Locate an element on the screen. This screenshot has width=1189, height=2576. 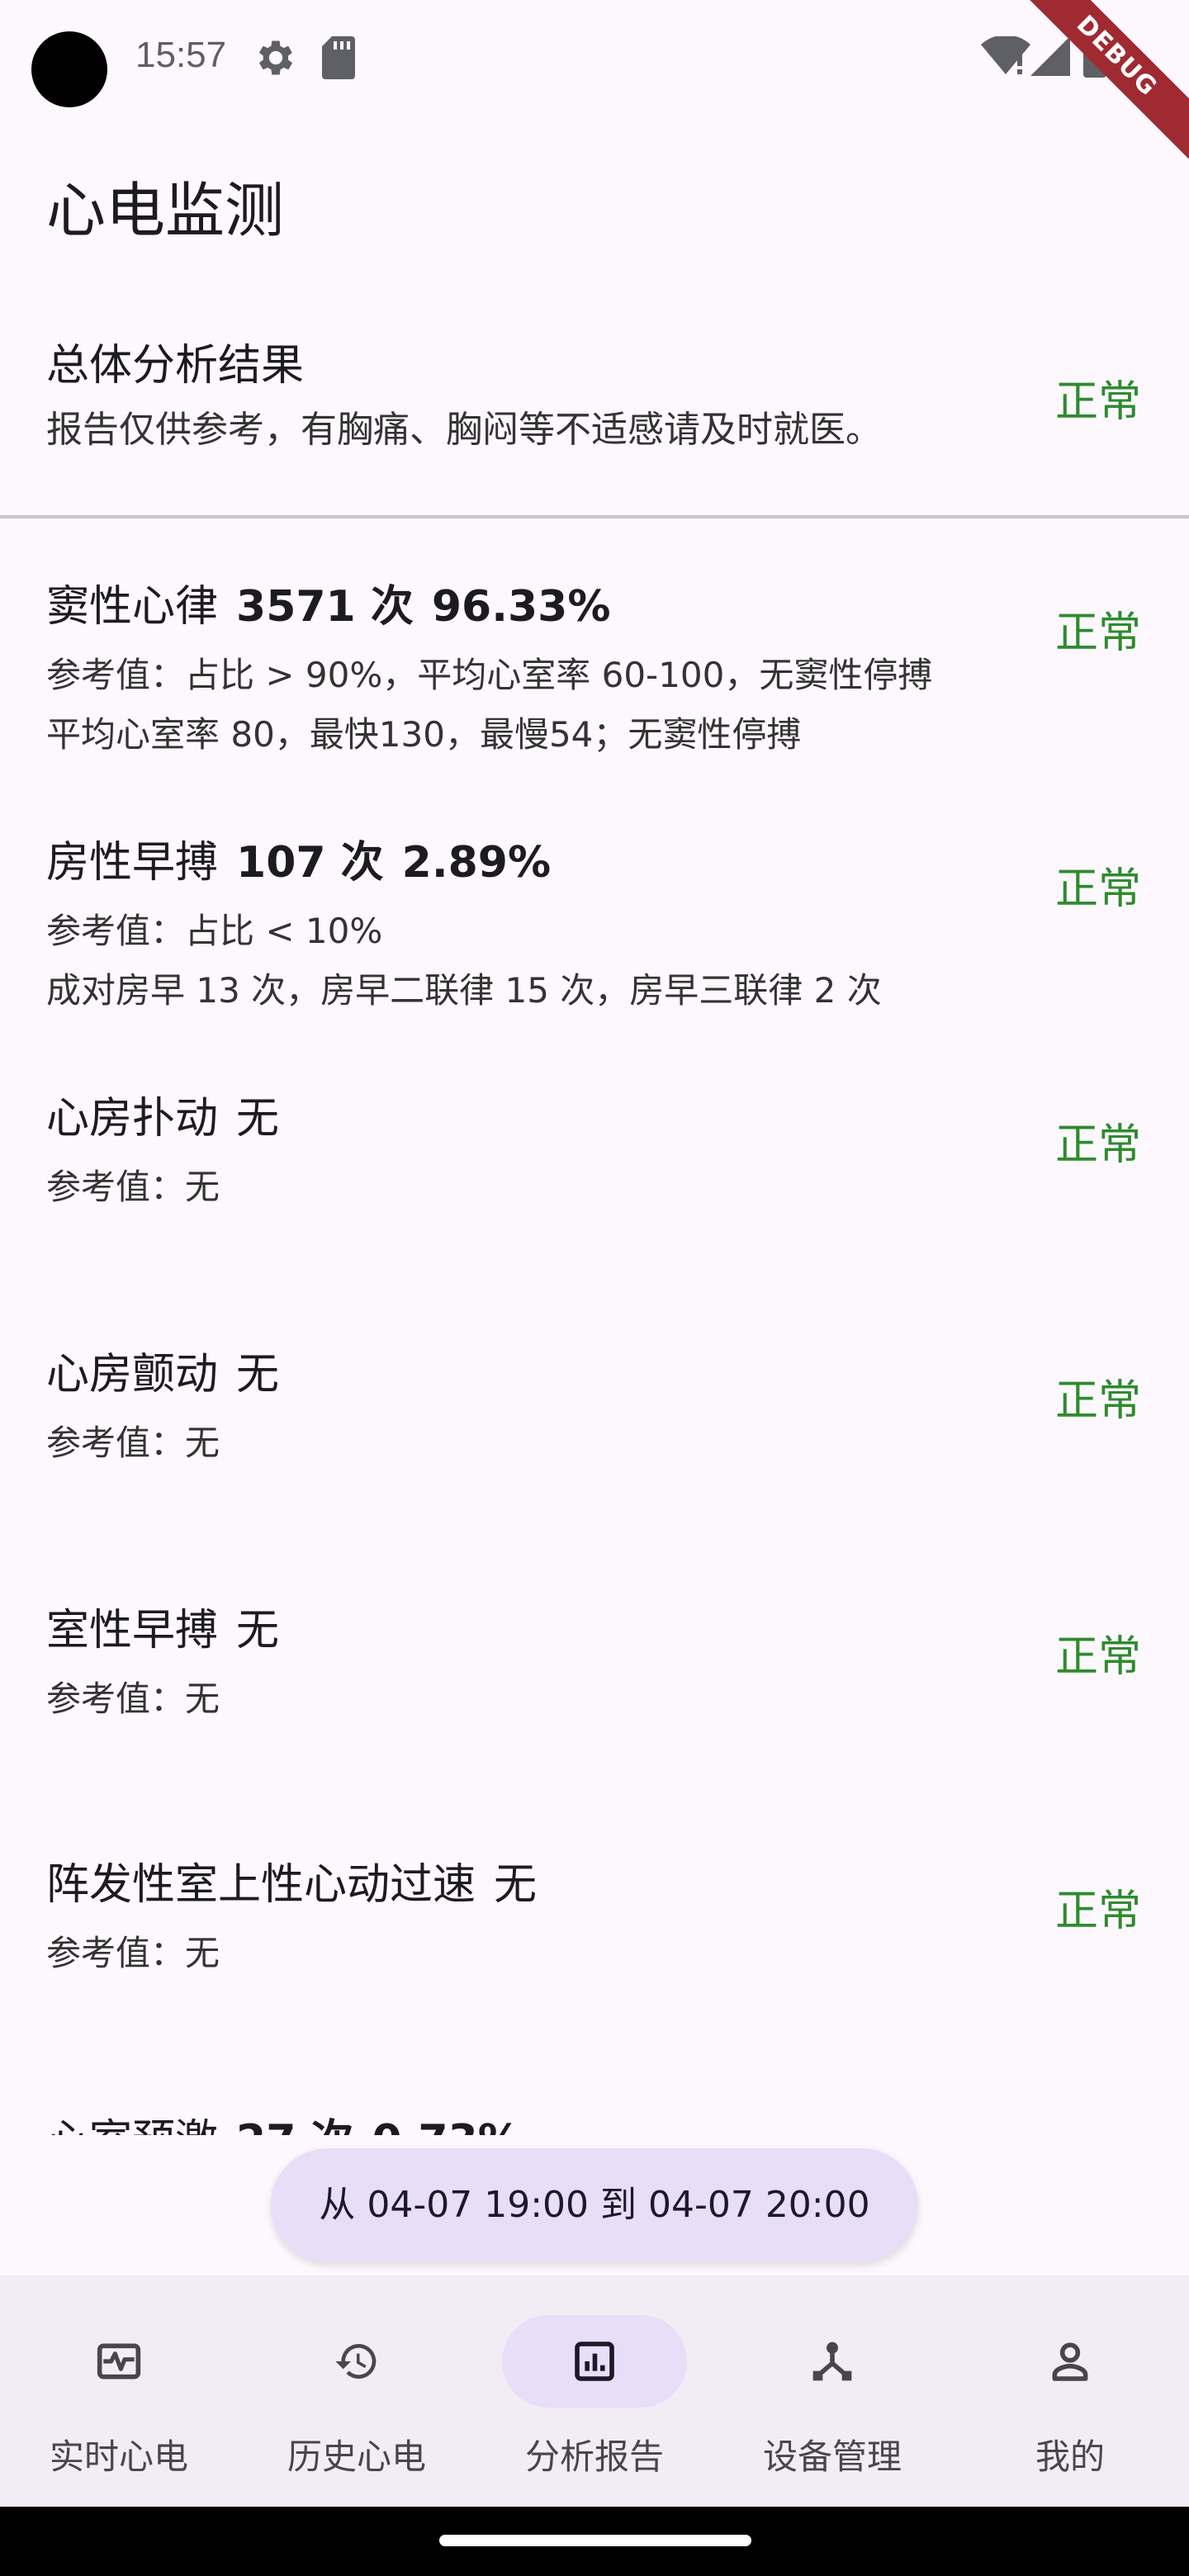
item-title: 心房扑动无 is located at coordinates (162, 1114).